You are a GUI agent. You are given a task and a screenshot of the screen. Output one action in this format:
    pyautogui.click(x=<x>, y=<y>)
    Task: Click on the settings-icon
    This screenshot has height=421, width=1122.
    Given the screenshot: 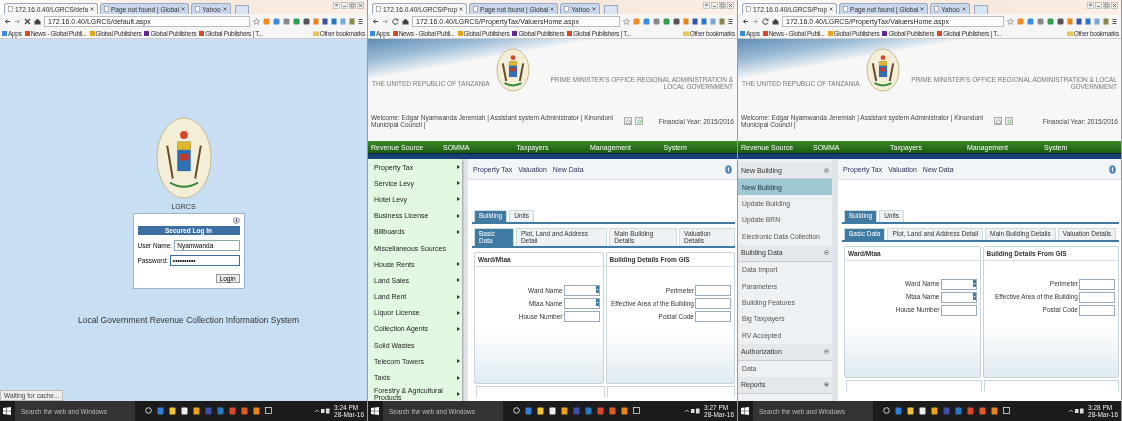 What is the action you would take?
    pyautogui.click(x=1009, y=121)
    